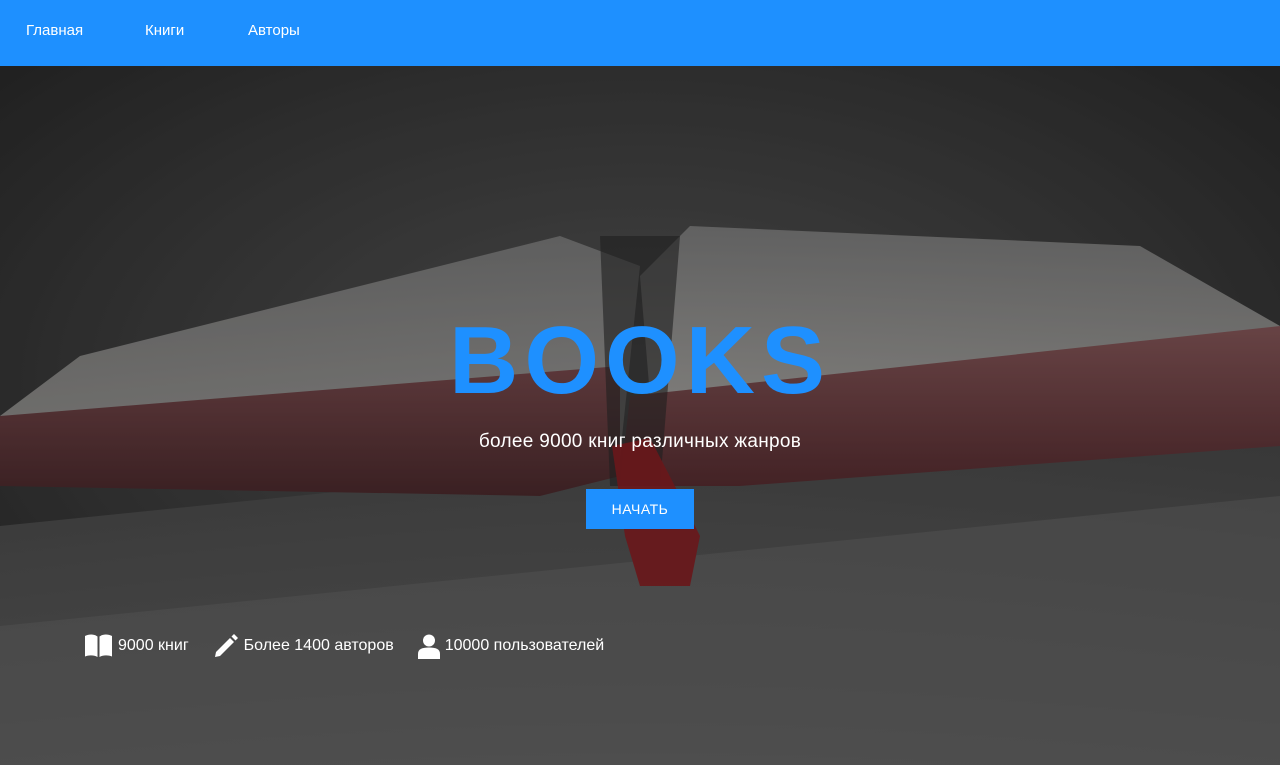 The image size is (1280, 765). What do you see at coordinates (640, 33) in the screenshot?
I see `top-navbar: Главная Книги Авторы` at bounding box center [640, 33].